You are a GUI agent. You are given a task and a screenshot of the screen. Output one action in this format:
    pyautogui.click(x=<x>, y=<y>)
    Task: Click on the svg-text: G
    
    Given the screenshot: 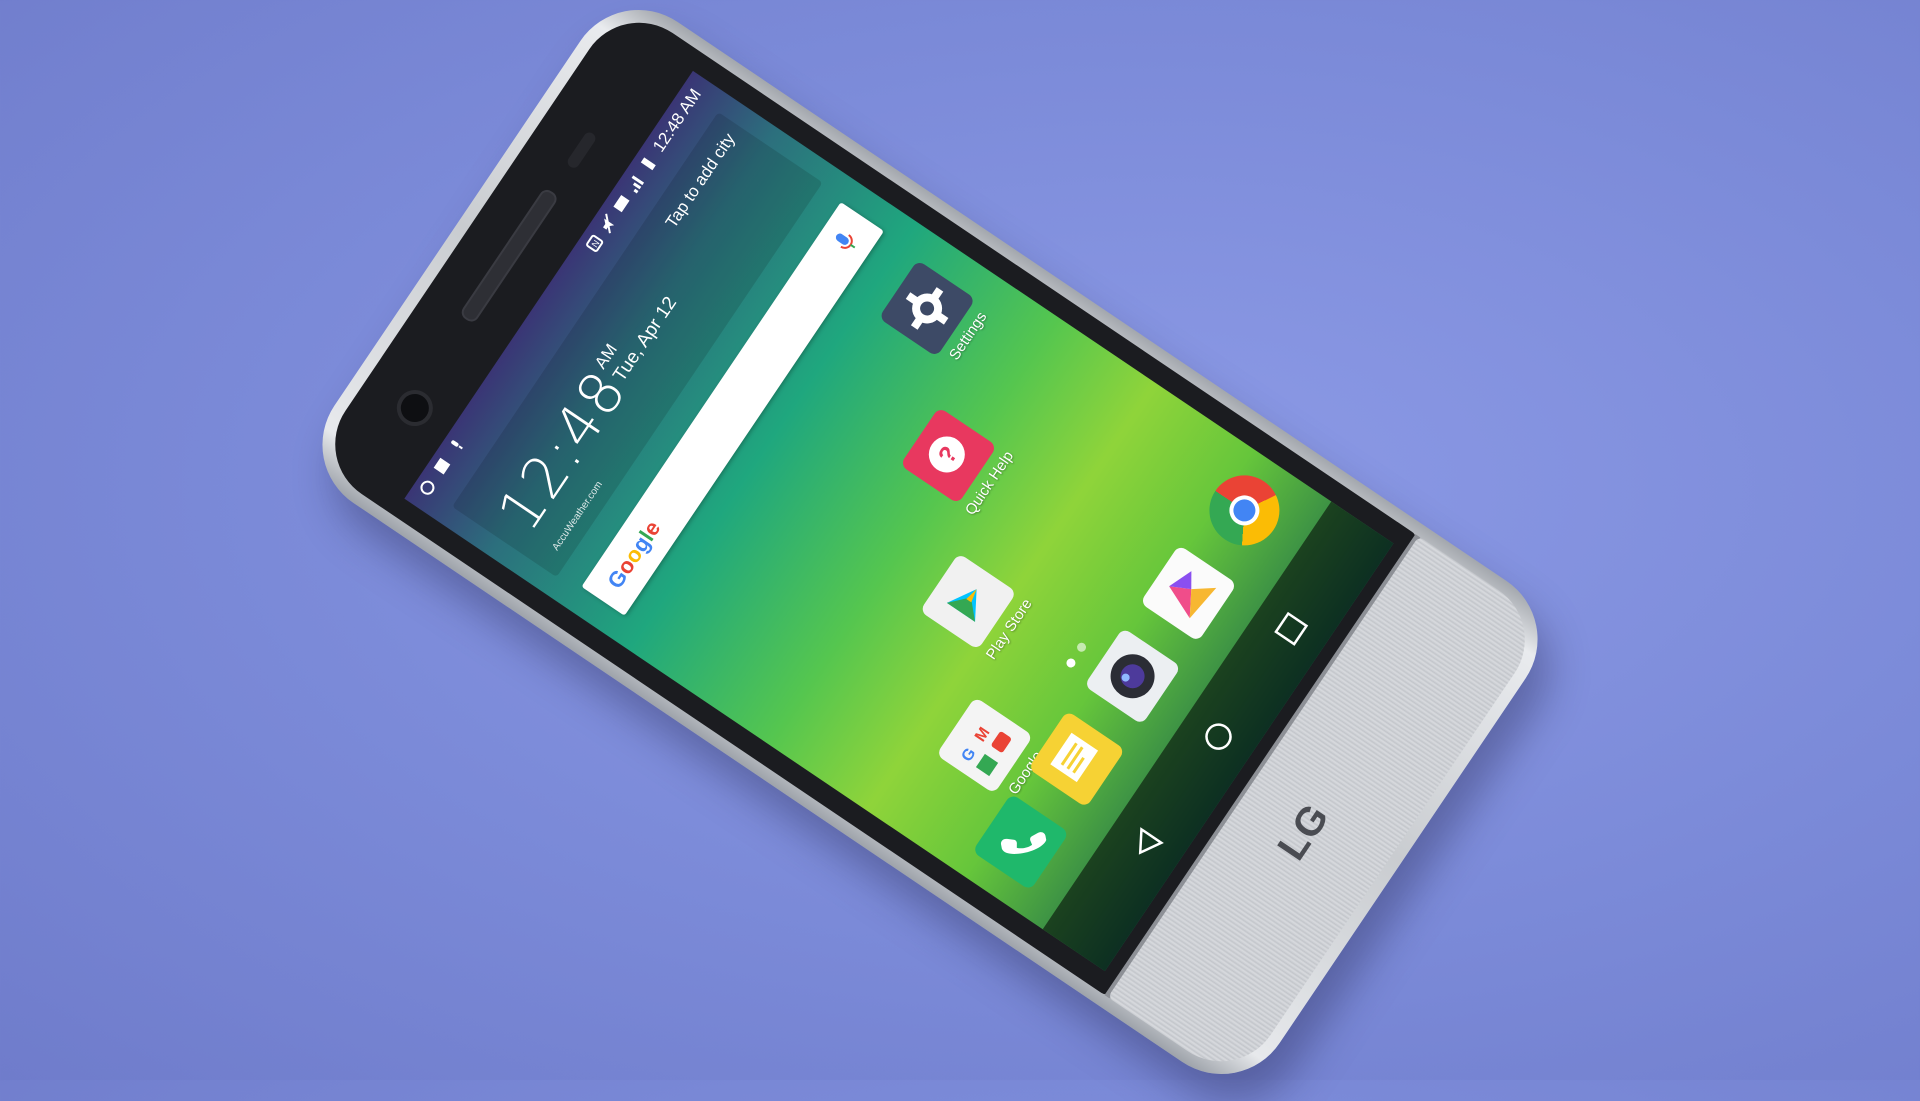 What is the action you would take?
    pyautogui.click(x=969, y=755)
    